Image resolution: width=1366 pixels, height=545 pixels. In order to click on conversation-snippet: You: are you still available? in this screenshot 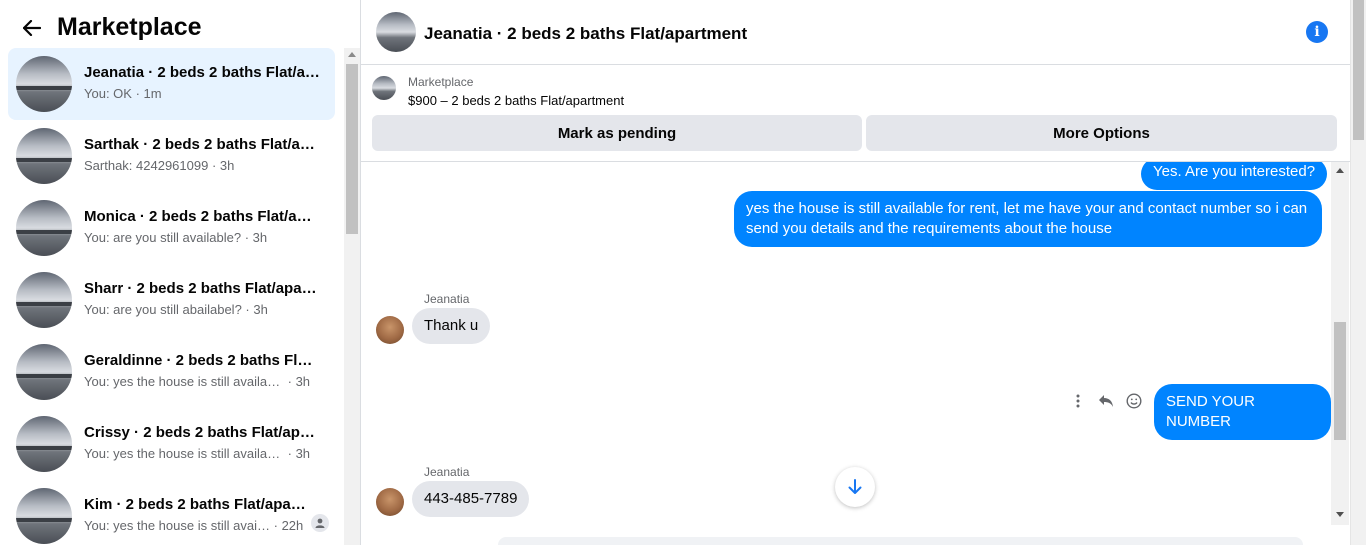, I will do `click(163, 237)`.